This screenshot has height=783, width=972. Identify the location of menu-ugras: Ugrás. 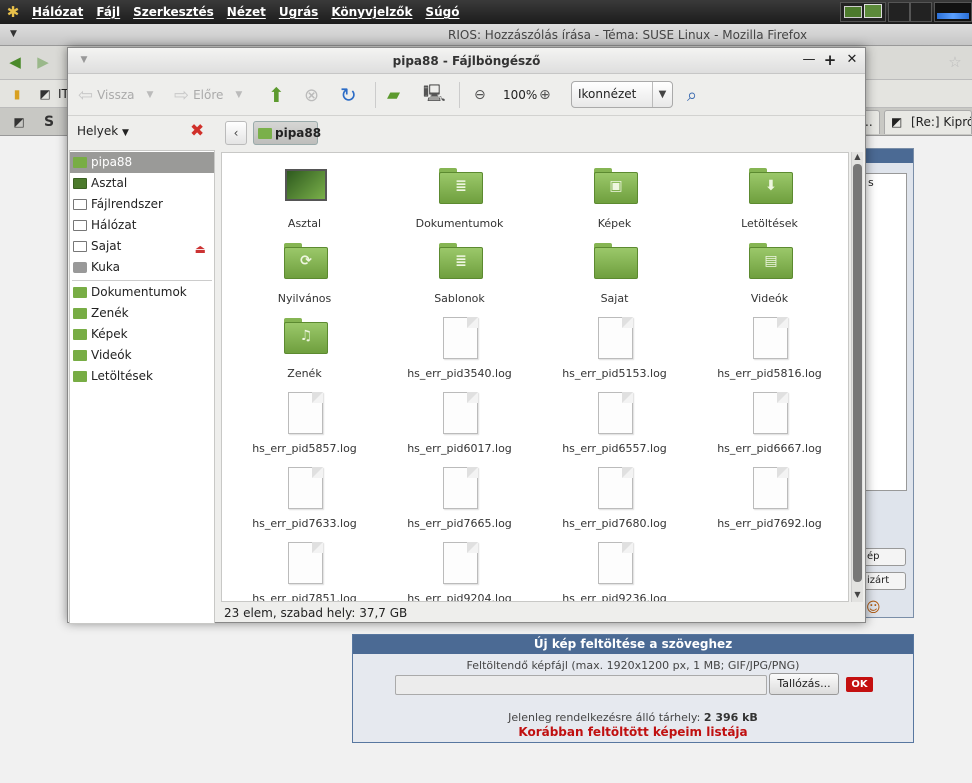
(299, 12).